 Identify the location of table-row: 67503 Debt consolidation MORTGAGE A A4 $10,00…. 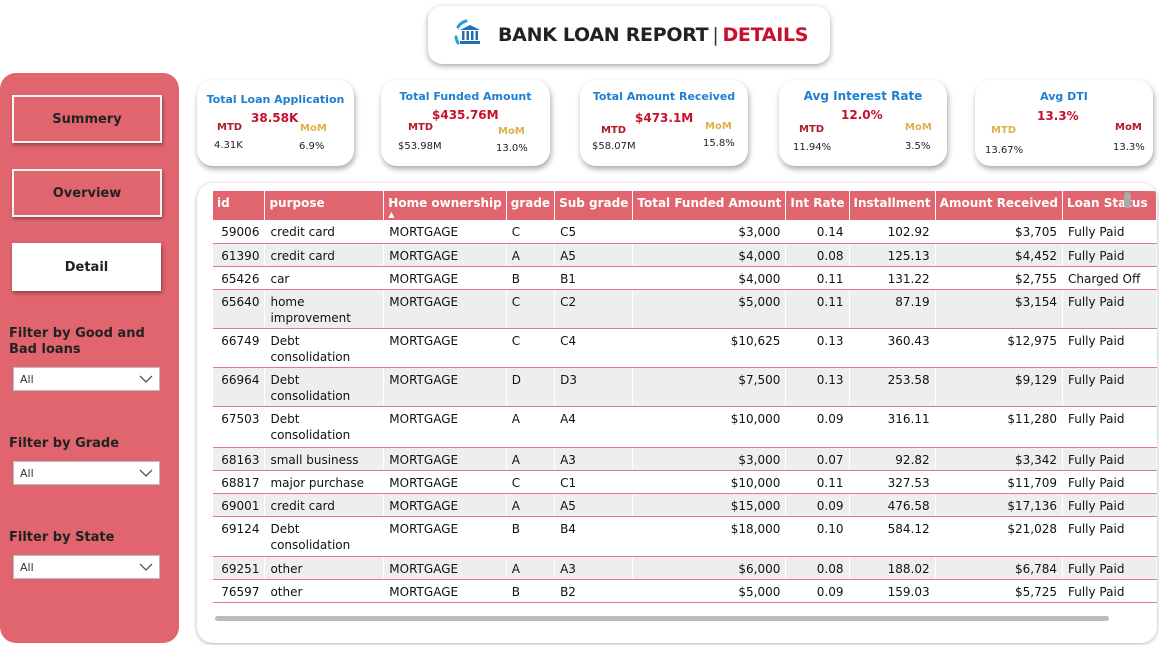
(685, 427).